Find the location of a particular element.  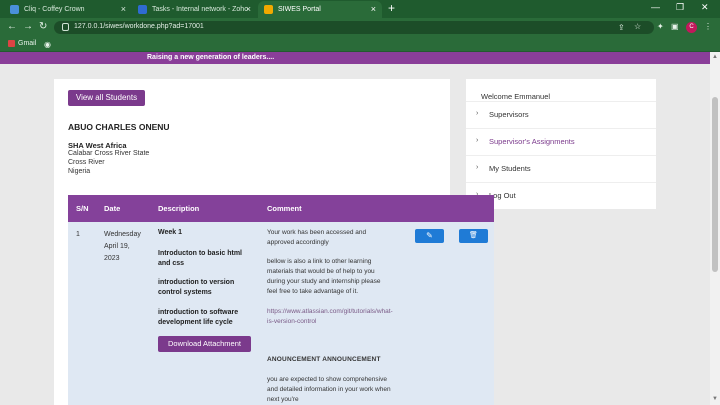

sidebar-item-label: Supervisor's Assignments is located at coordinates (532, 141).